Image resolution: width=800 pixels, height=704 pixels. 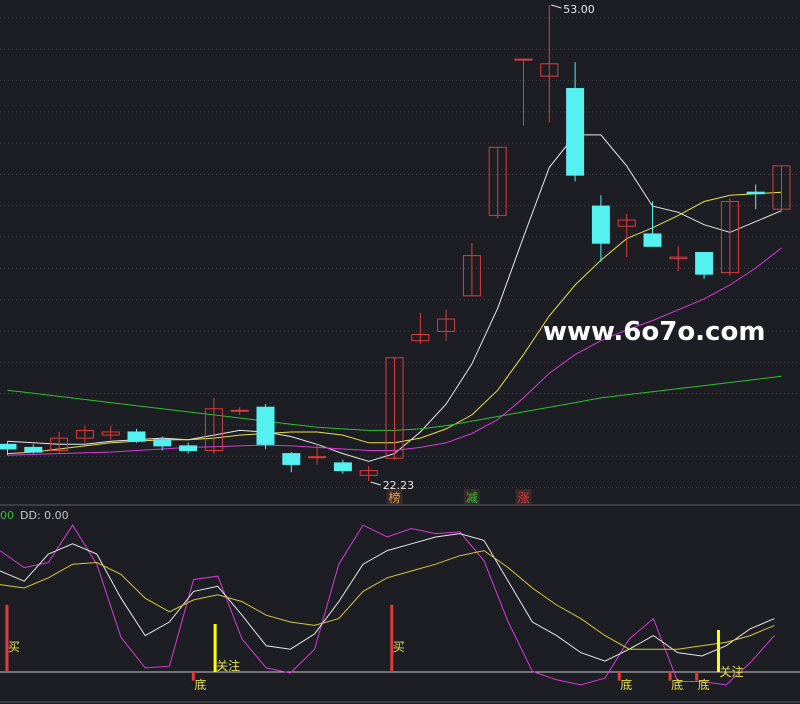 I want to click on low-price-label: 22.23, so click(x=399, y=485).